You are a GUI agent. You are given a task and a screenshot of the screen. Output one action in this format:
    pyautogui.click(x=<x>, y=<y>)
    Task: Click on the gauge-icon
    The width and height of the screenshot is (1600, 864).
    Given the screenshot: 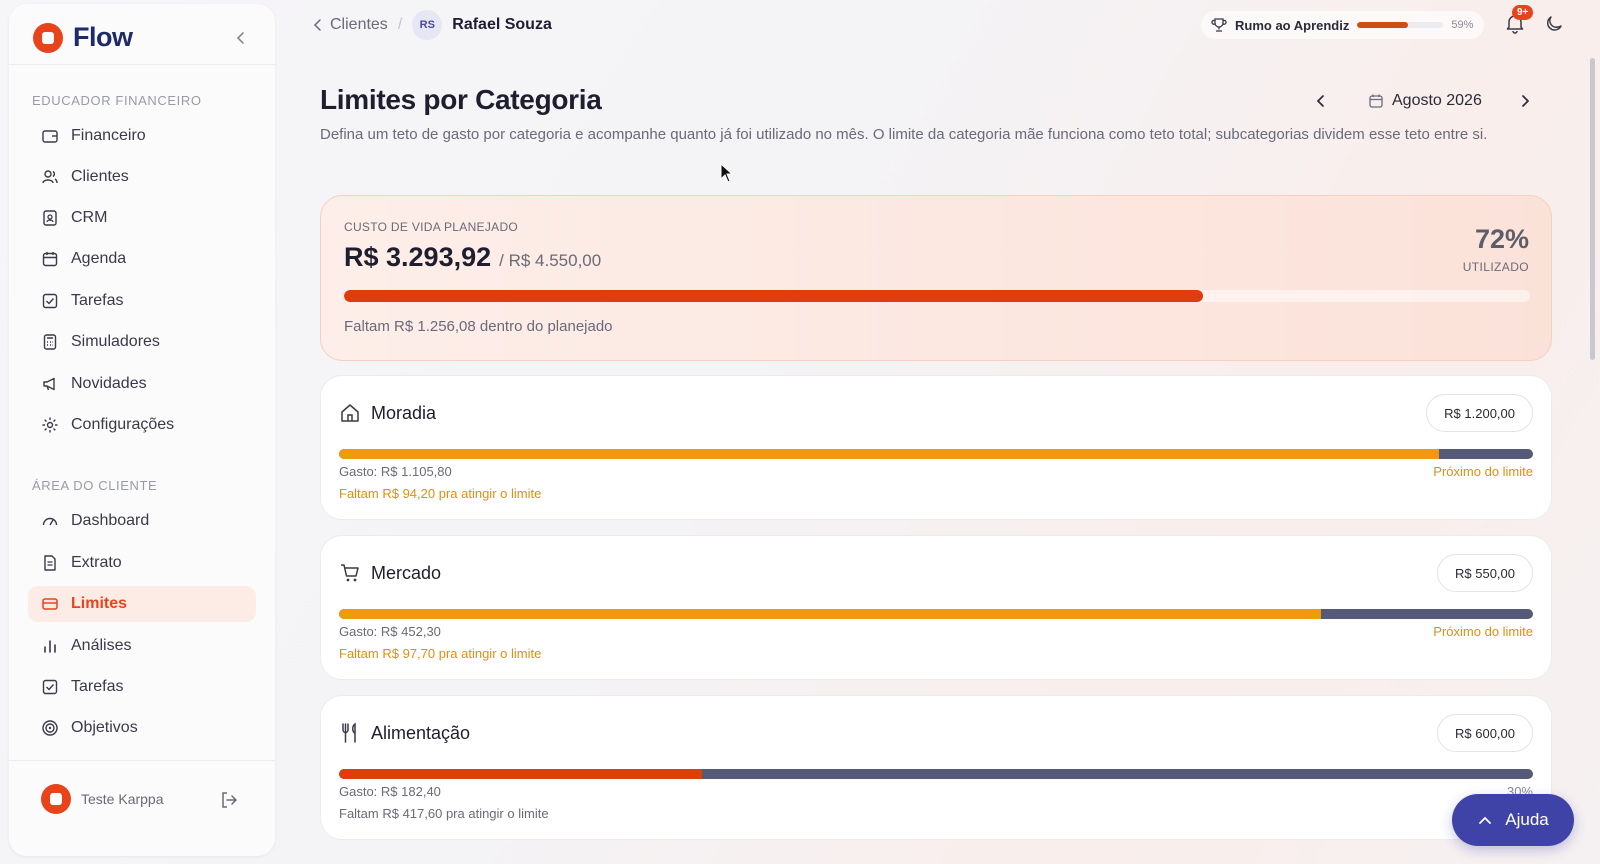 What is the action you would take?
    pyautogui.click(x=50, y=521)
    